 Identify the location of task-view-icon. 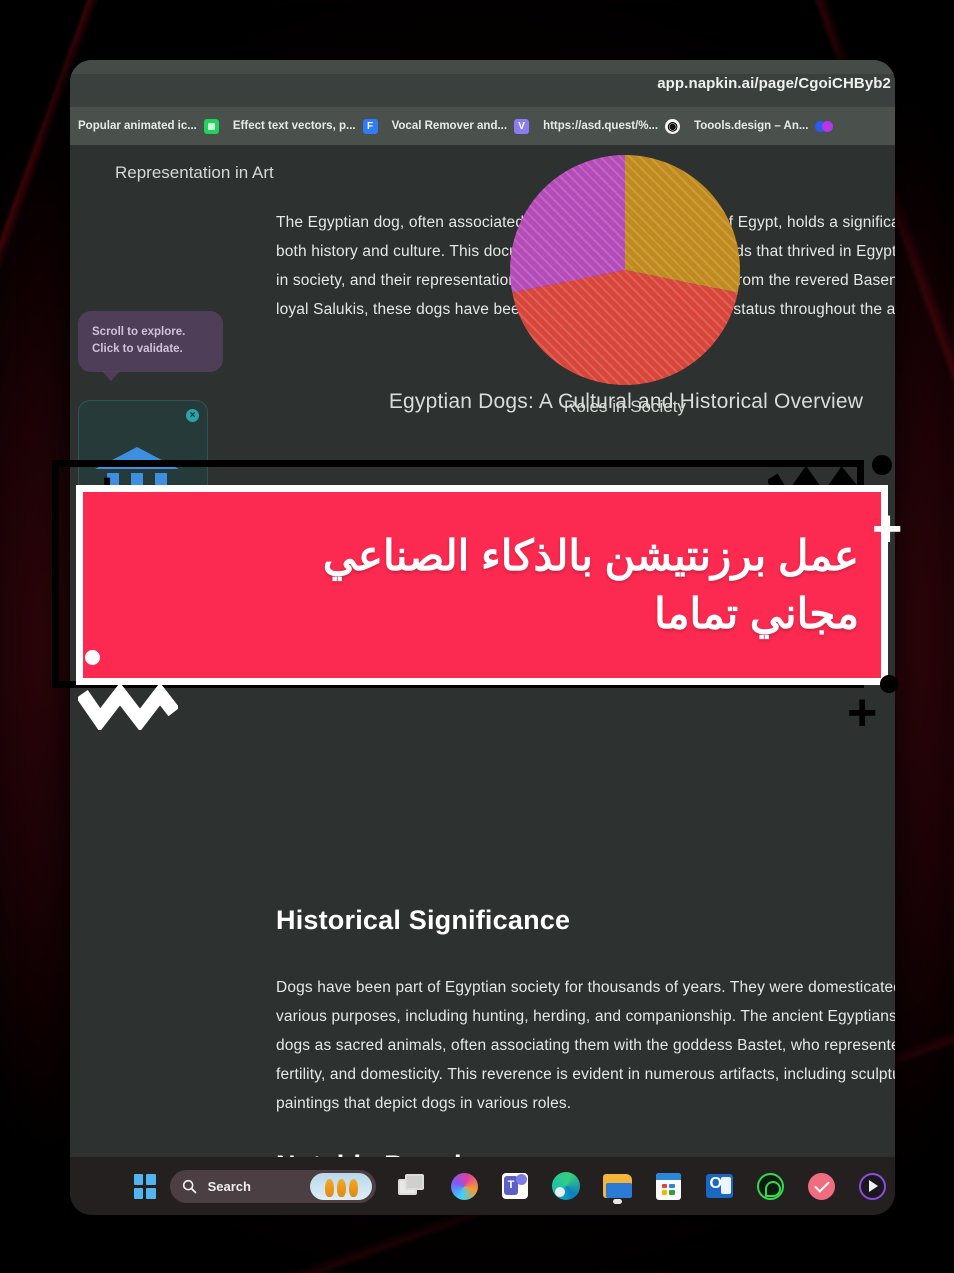
(413, 1186).